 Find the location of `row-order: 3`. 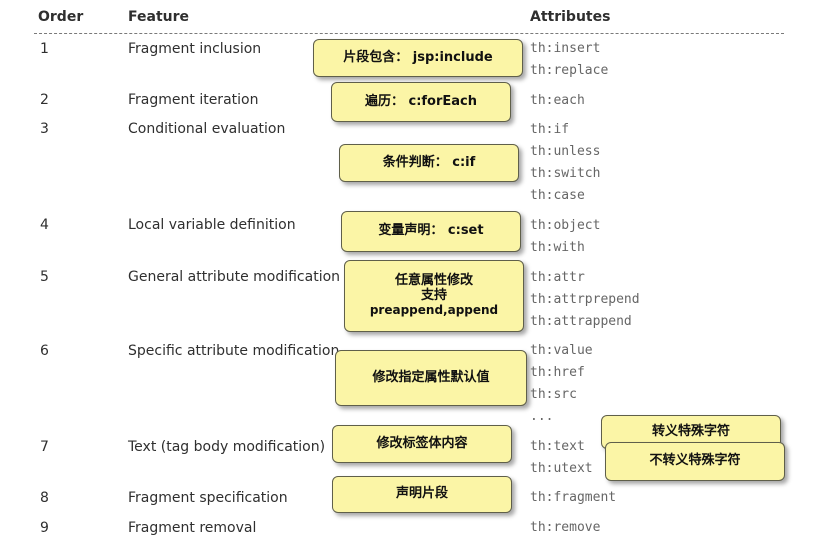

row-order: 3 is located at coordinates (44, 129).